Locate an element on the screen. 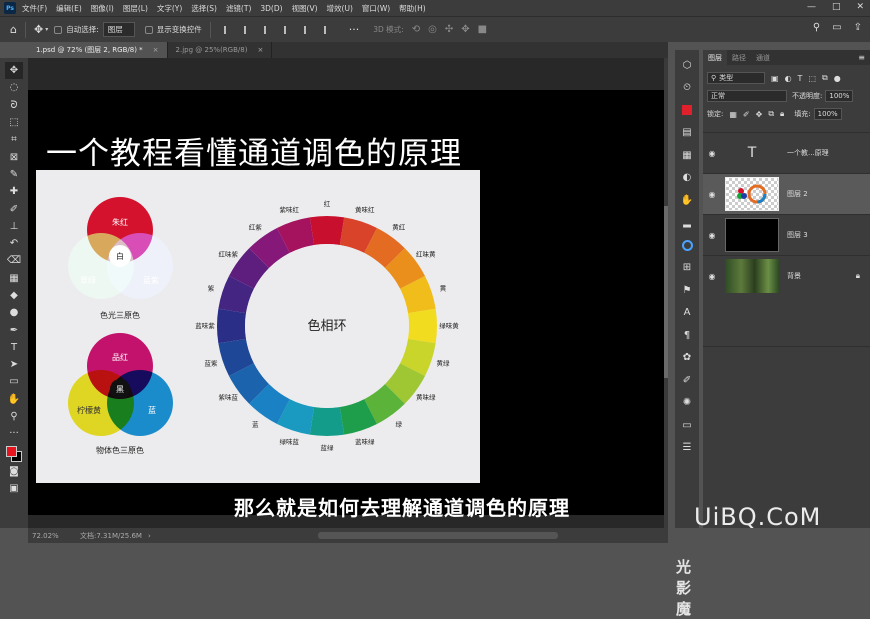  channels-grid-icon: ⊞ is located at coordinates (687, 268).